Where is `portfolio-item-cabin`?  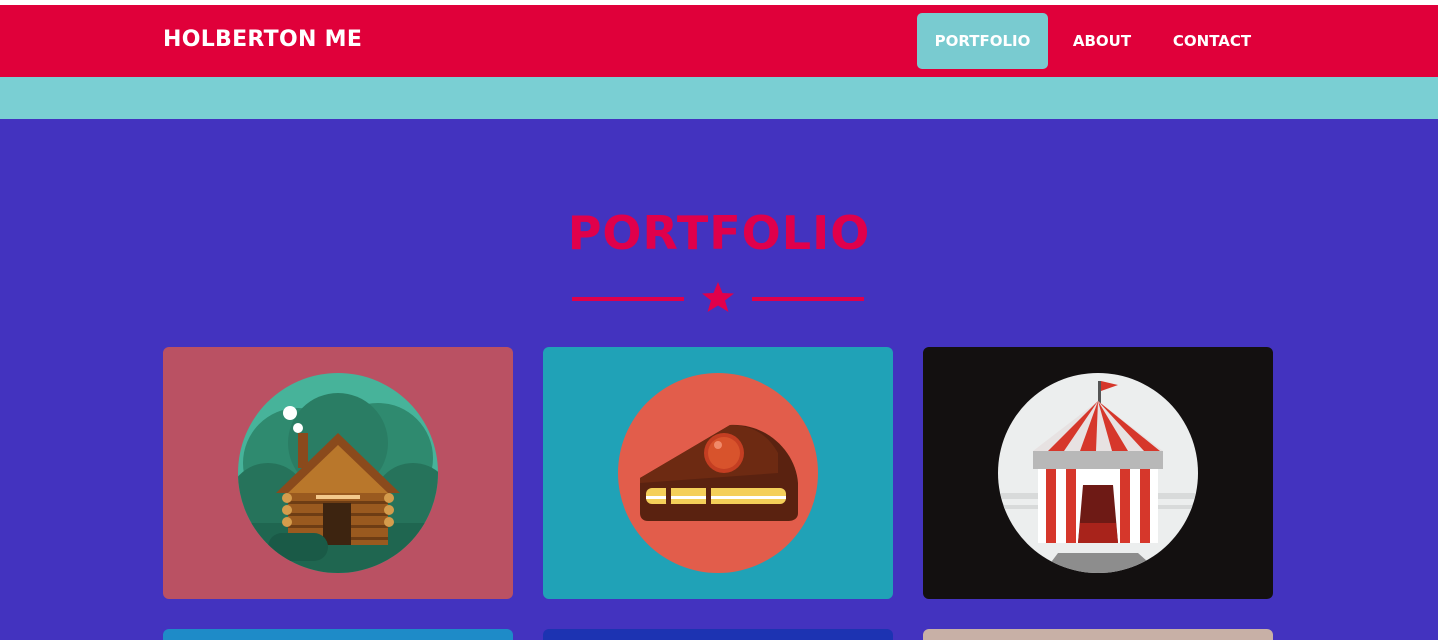
portfolio-item-cabin is located at coordinates (338, 473).